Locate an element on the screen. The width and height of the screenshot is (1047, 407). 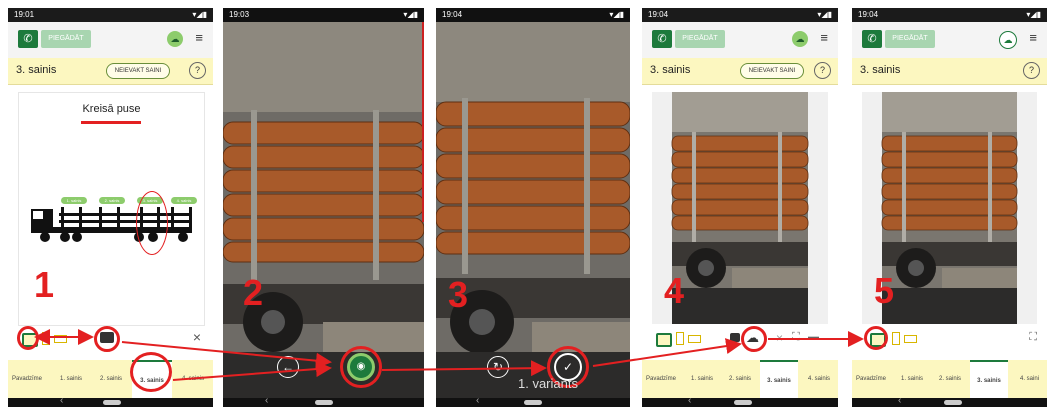
load-header: 3. sainis ? is located at coordinates (949, 71).